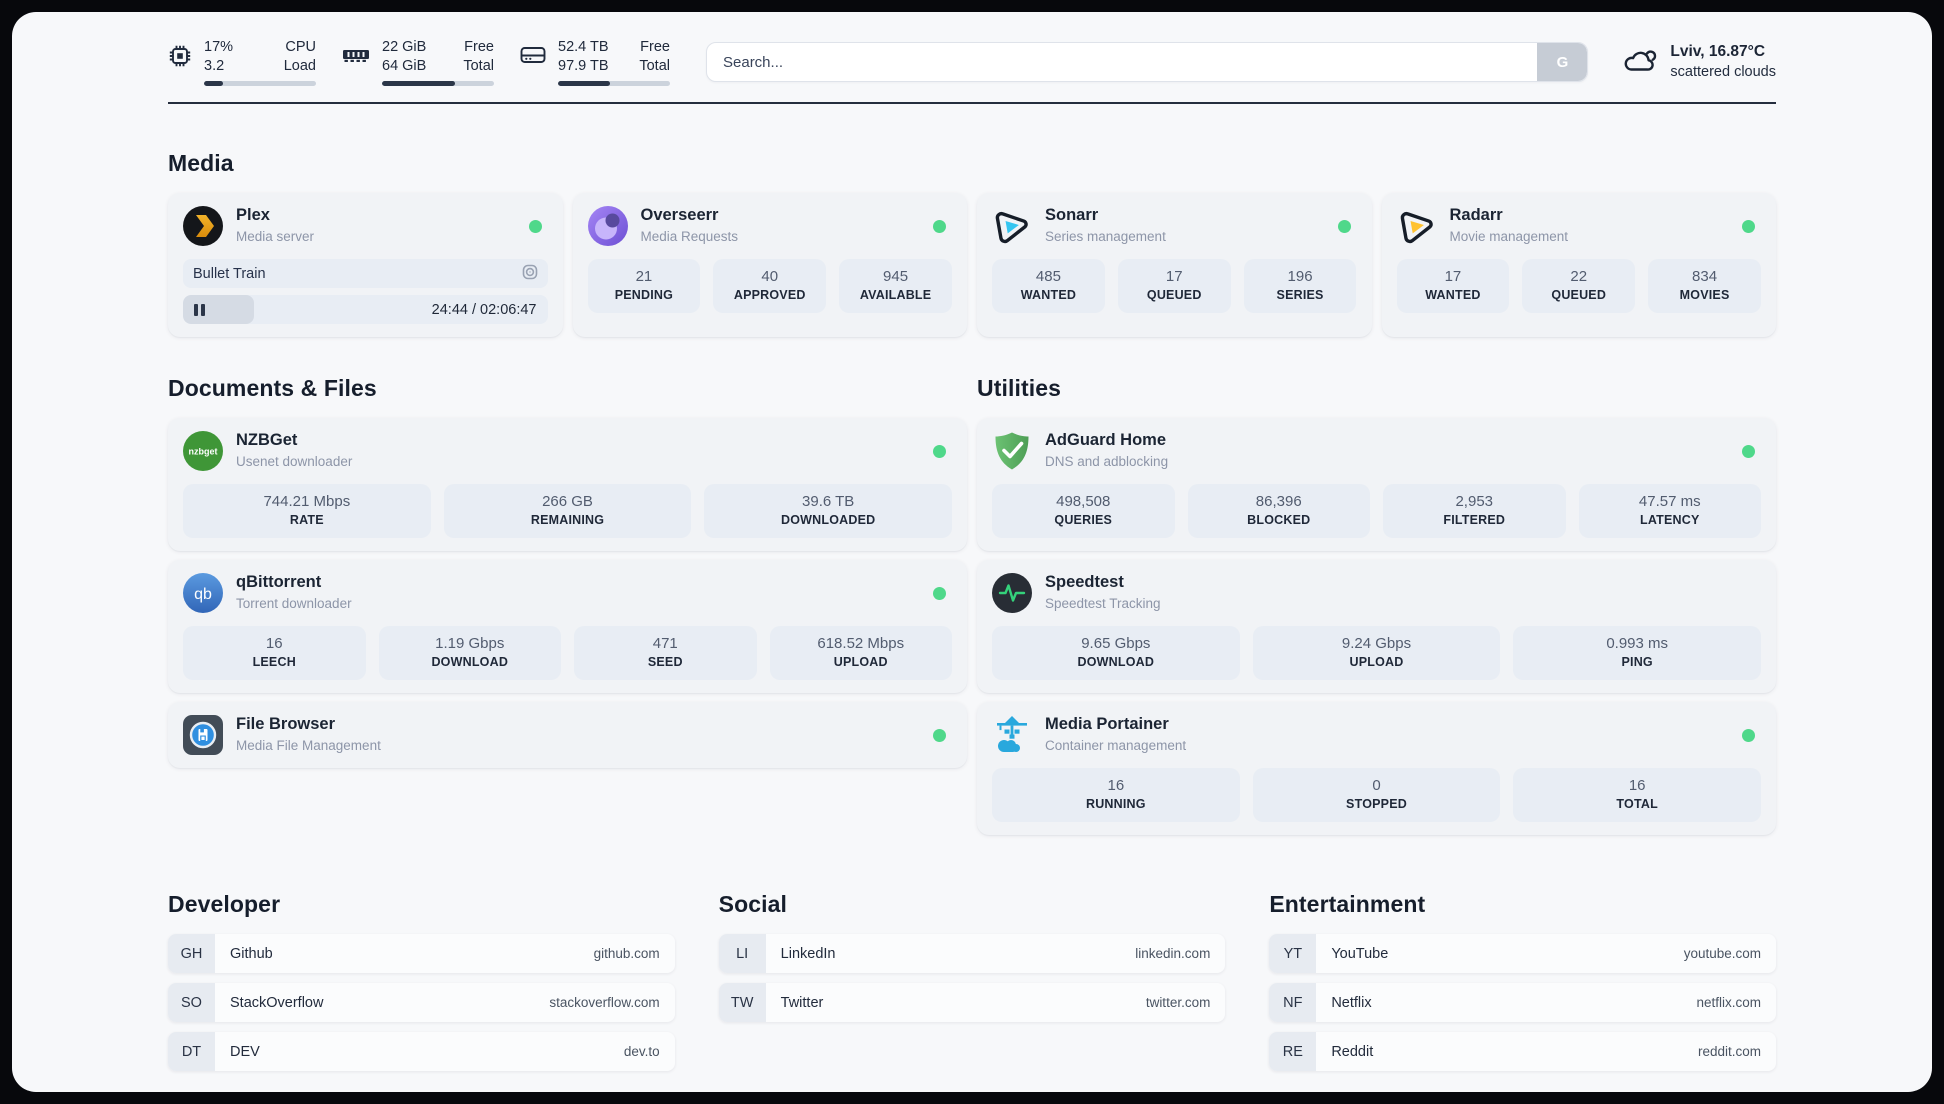  I want to click on memory-progress-fill, so click(419, 83).